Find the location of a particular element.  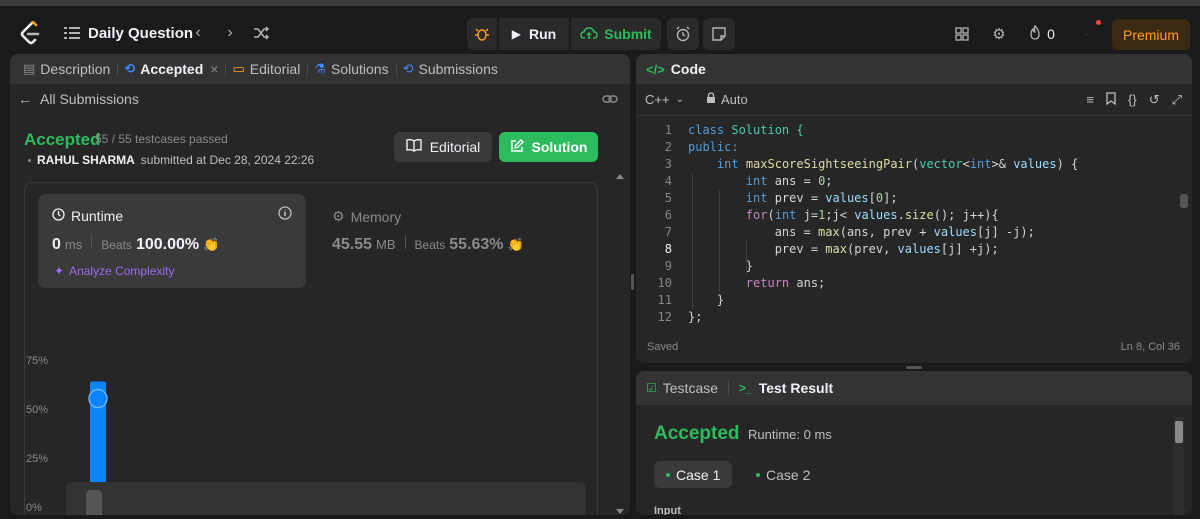

case-2-button: Case 2 is located at coordinates (783, 474).